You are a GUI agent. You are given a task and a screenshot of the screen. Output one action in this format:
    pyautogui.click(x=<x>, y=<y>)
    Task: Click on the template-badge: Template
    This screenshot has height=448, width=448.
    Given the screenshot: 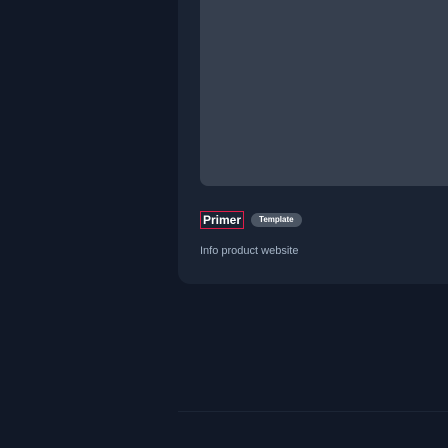 What is the action you would take?
    pyautogui.click(x=276, y=220)
    